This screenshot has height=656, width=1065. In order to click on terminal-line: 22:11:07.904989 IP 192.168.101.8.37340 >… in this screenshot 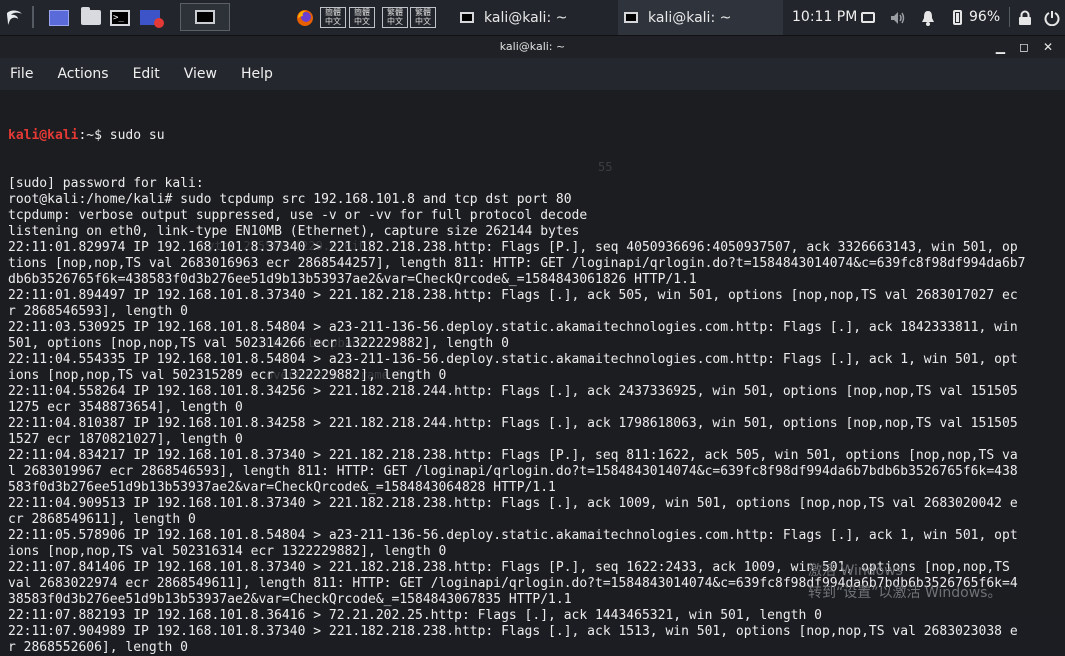, I will do `click(513, 631)`.